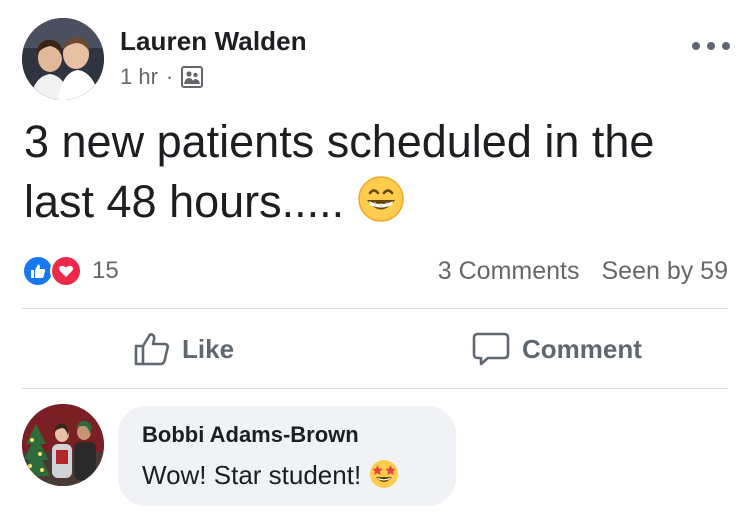  What do you see at coordinates (250, 435) in the screenshot?
I see `commenter-name: Bobbi Adams-Brown` at bounding box center [250, 435].